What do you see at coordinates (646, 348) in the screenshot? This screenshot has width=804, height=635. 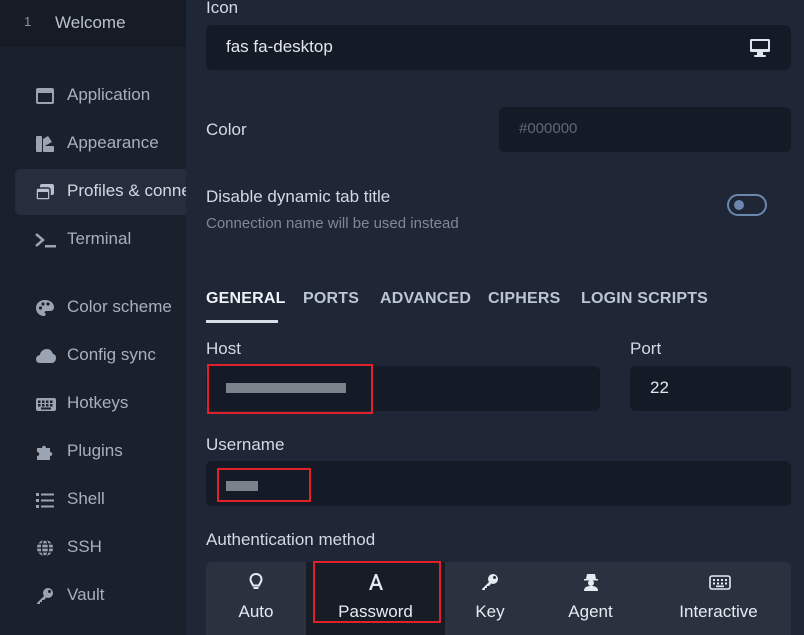 I see `port-label: Port` at bounding box center [646, 348].